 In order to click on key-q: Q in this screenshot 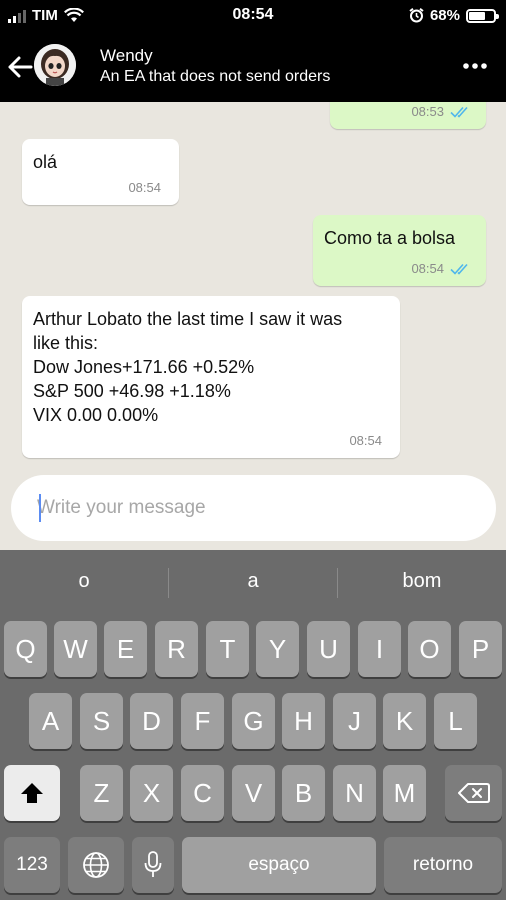, I will do `click(25, 649)`.